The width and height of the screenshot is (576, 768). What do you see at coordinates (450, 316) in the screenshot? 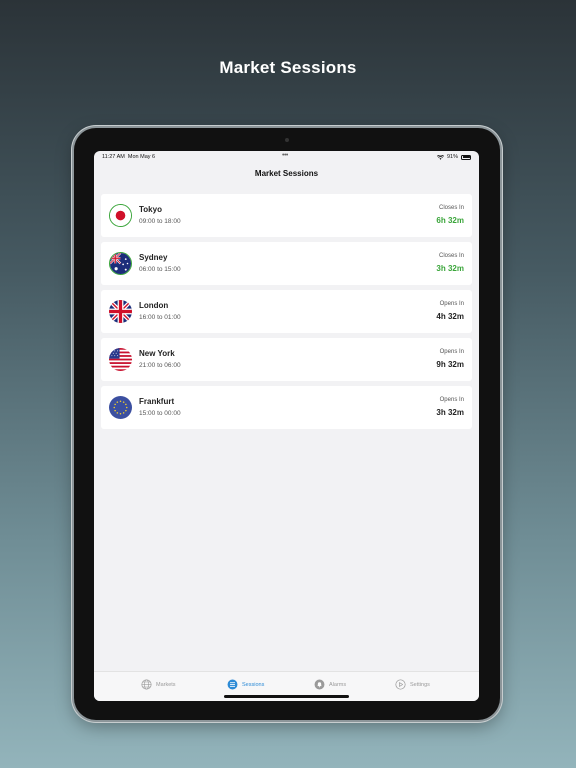
I see `time-remaining: 4h 32m` at bounding box center [450, 316].